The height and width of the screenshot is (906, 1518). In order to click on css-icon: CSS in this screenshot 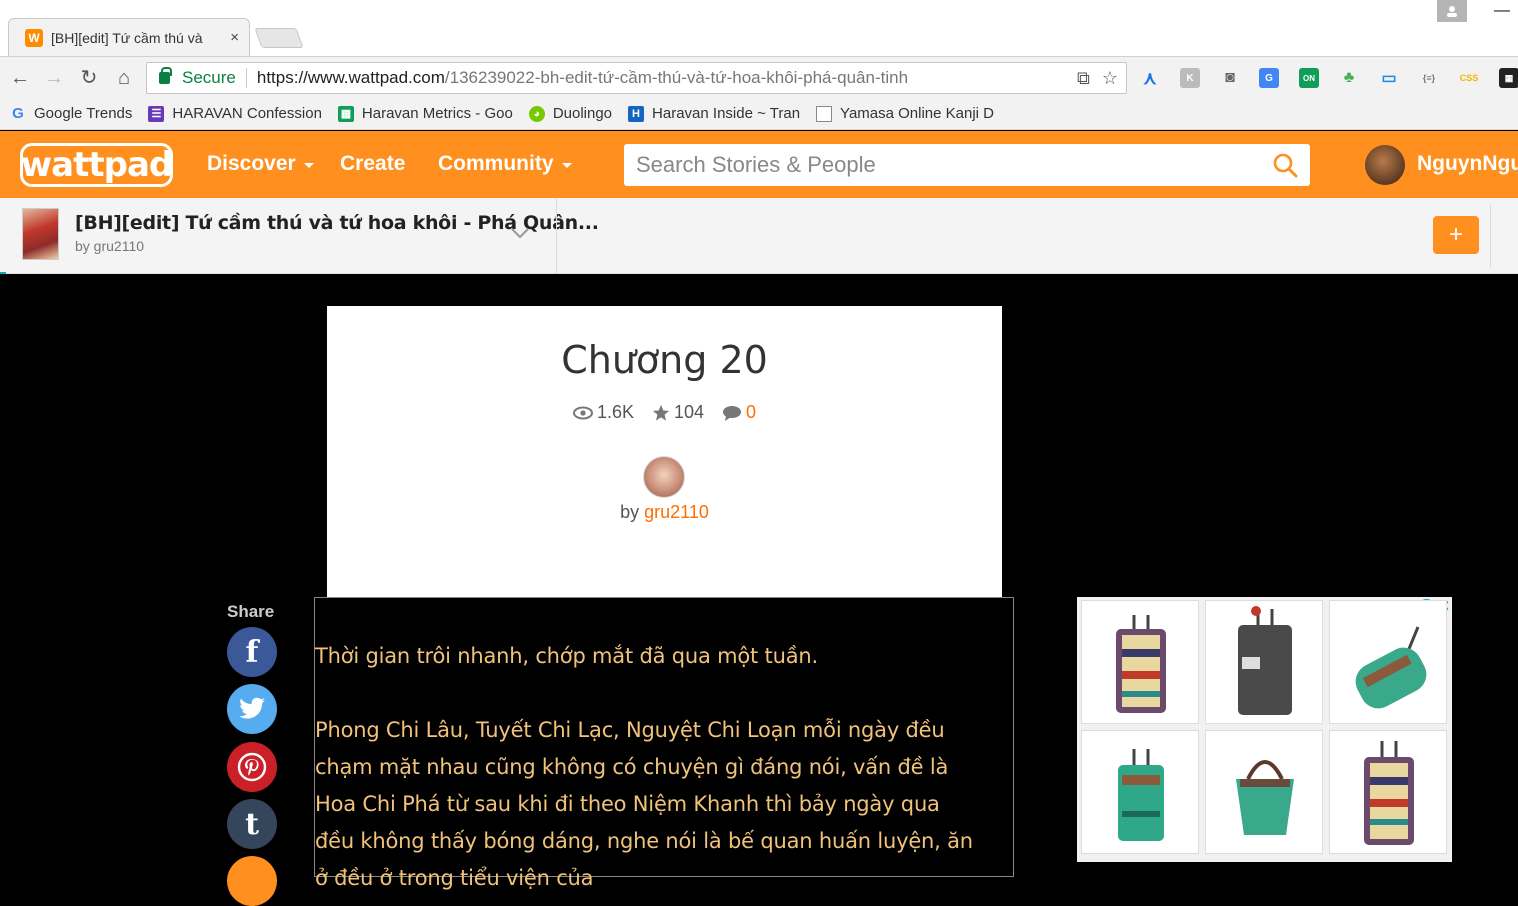, I will do `click(1469, 78)`.